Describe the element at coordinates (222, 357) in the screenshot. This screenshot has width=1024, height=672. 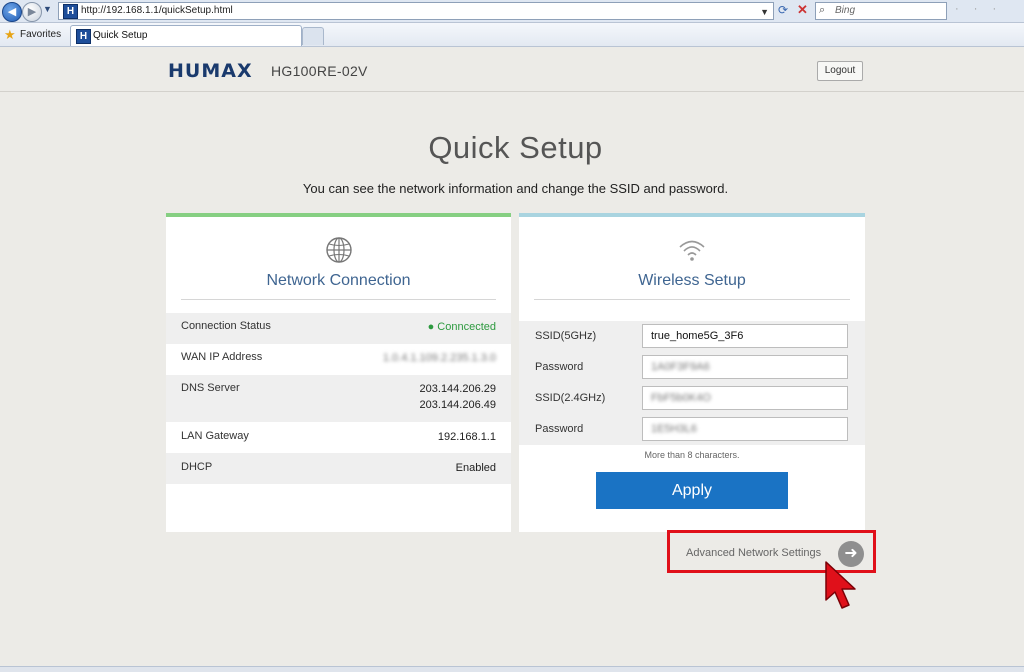
I see `info-label: WAN IP Address` at that location.